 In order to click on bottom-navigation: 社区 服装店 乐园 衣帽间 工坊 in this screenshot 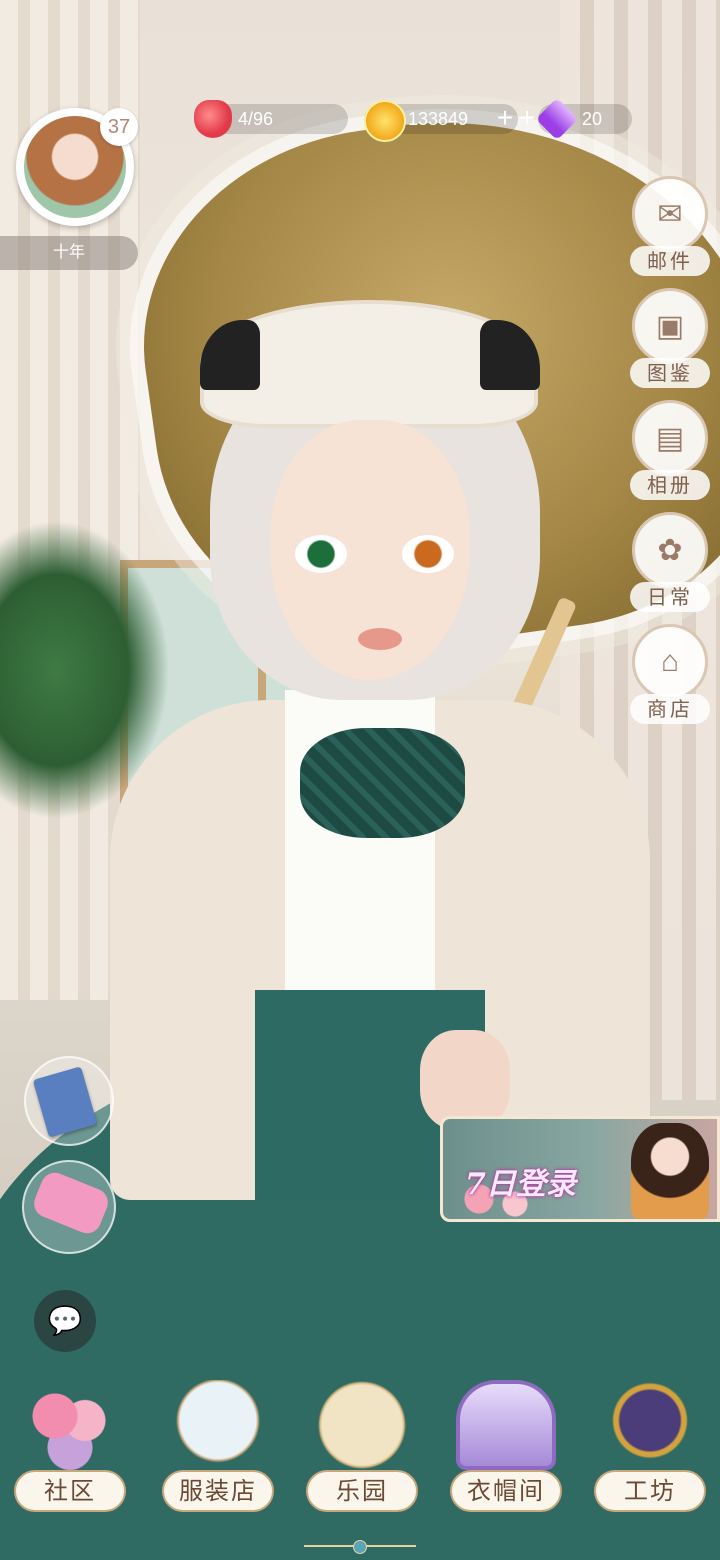, I will do `click(360, 1451)`.